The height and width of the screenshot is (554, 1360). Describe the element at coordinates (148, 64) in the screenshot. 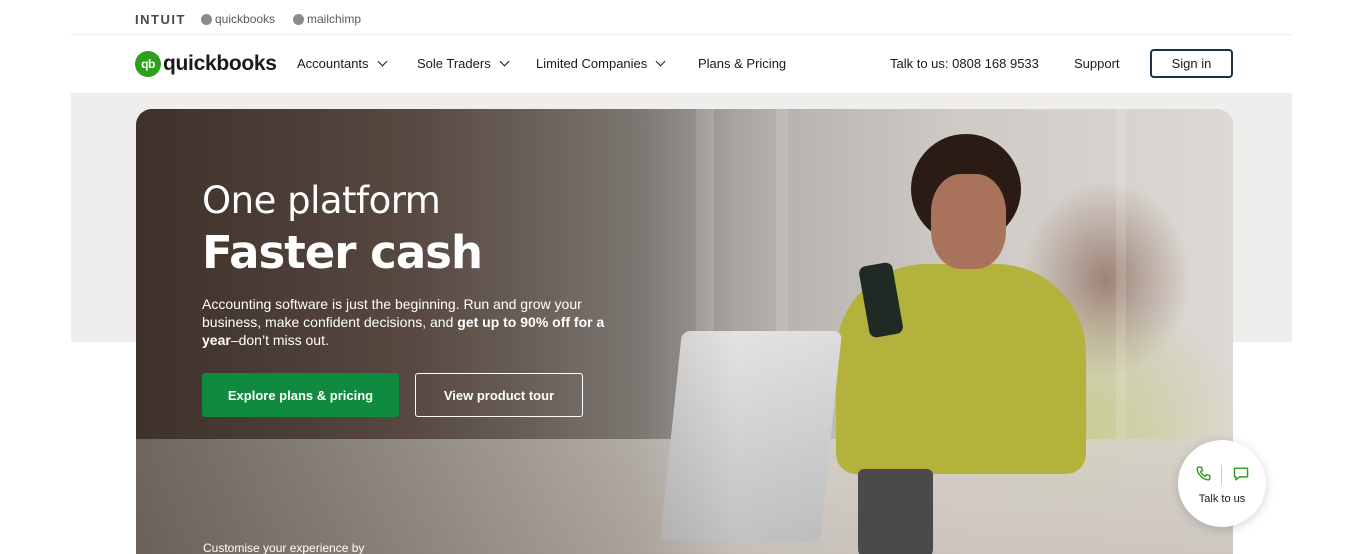

I see `qb-logo-icon: qb` at that location.